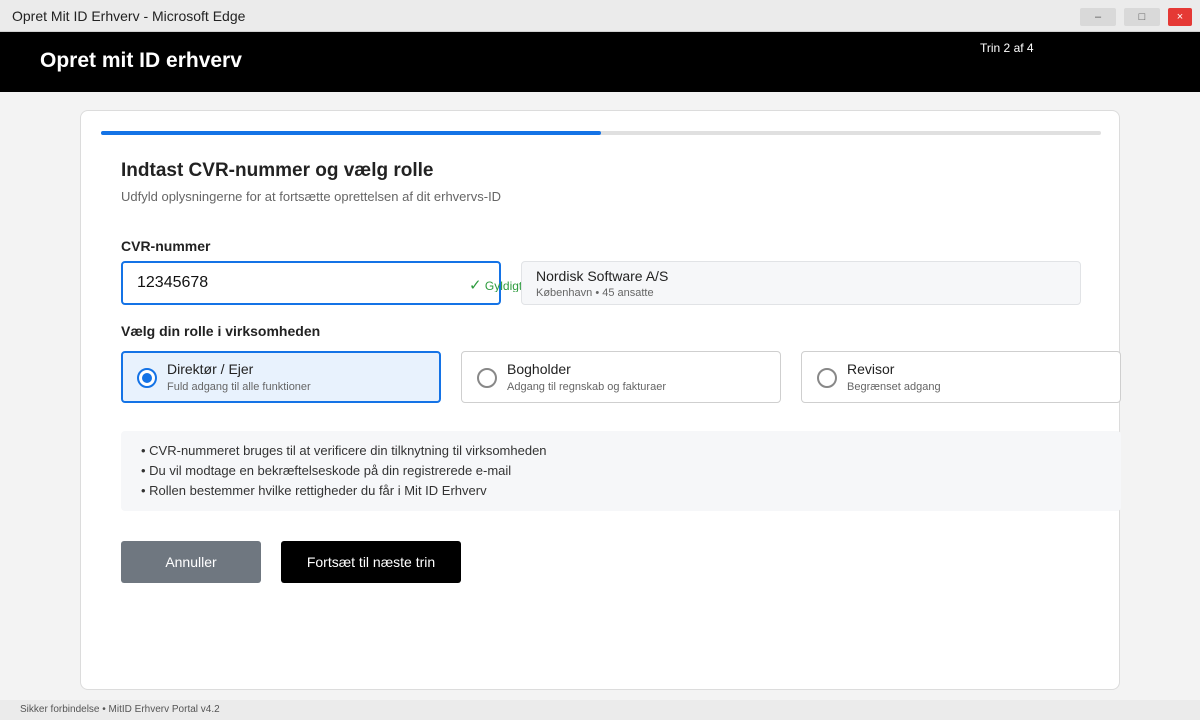  I want to click on cvr-input, so click(311, 283).